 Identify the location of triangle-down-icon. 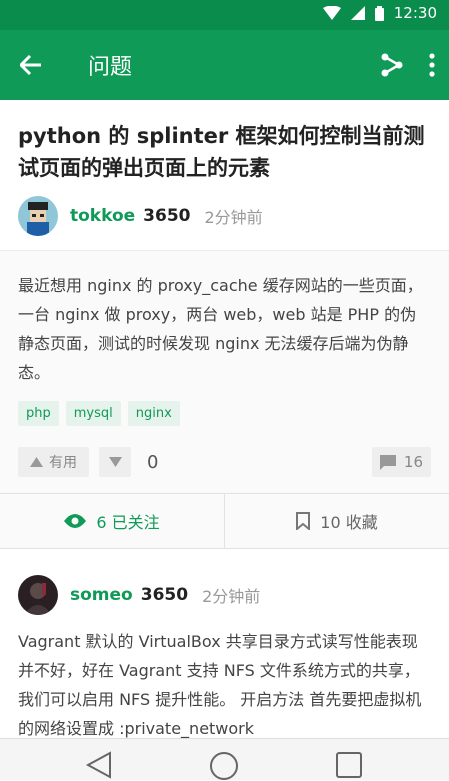
(115, 462).